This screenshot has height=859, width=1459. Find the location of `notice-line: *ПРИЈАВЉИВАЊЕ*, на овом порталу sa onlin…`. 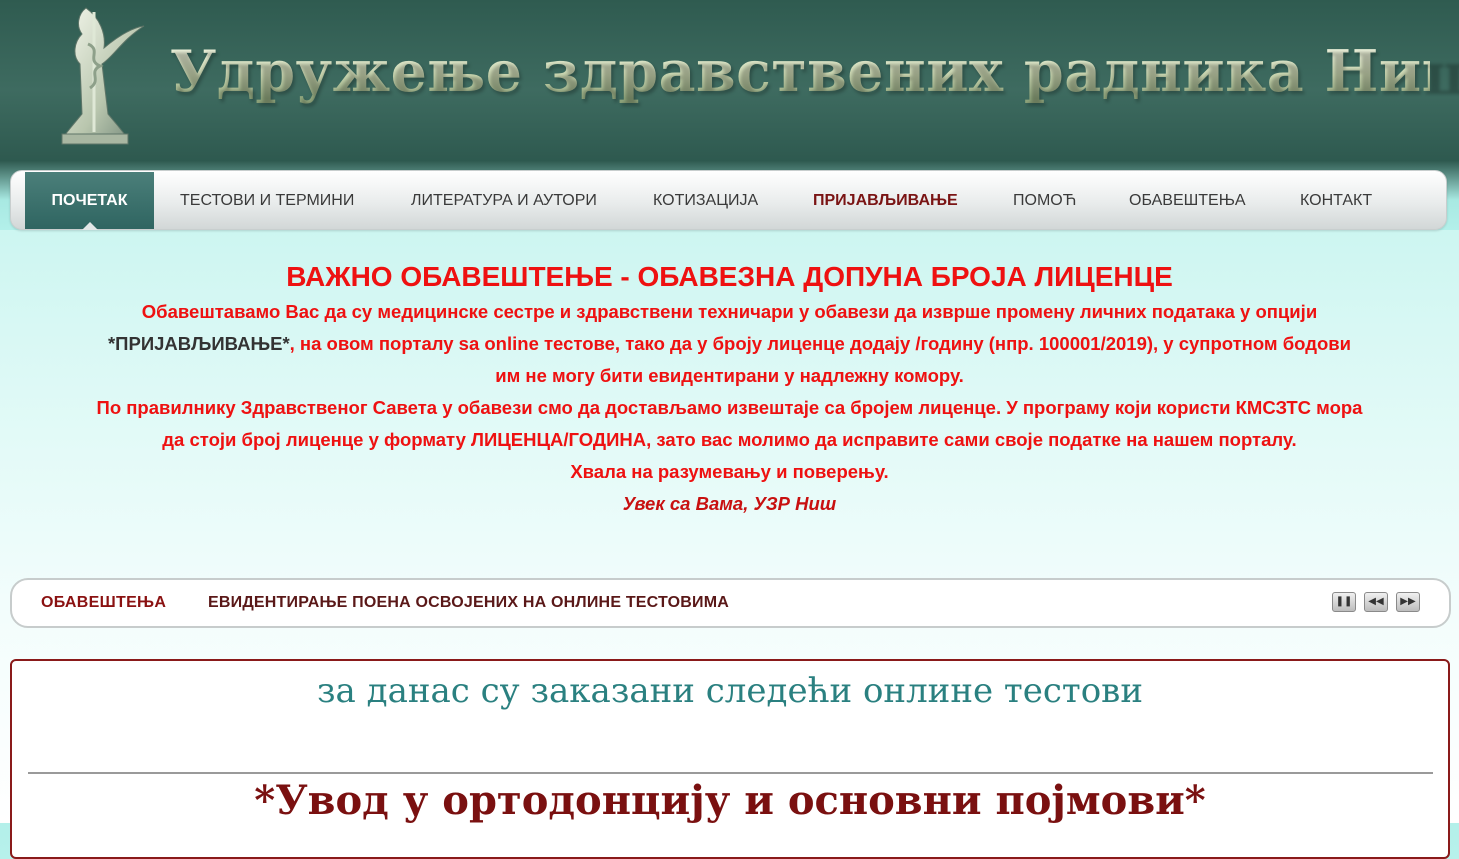

notice-line: *ПРИЈАВЉИВАЊЕ*, на овом порталу sa onlin… is located at coordinates (729, 344).